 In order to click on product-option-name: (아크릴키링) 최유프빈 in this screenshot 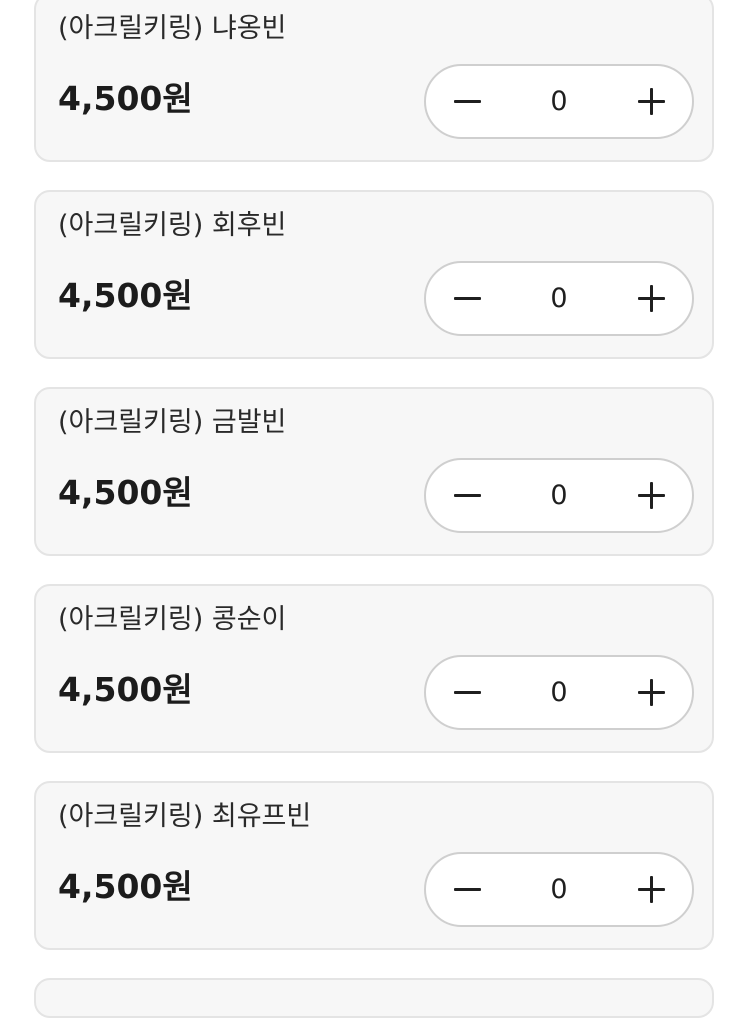, I will do `click(185, 816)`.